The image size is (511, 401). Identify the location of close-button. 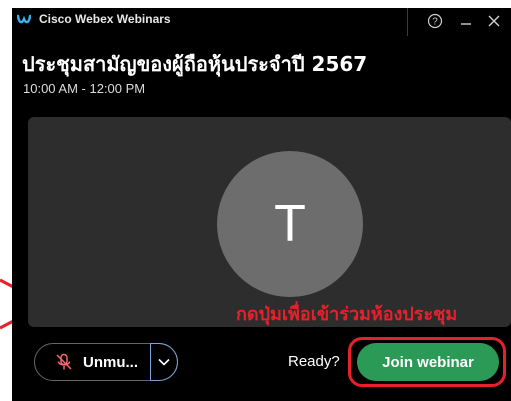
(494, 21).